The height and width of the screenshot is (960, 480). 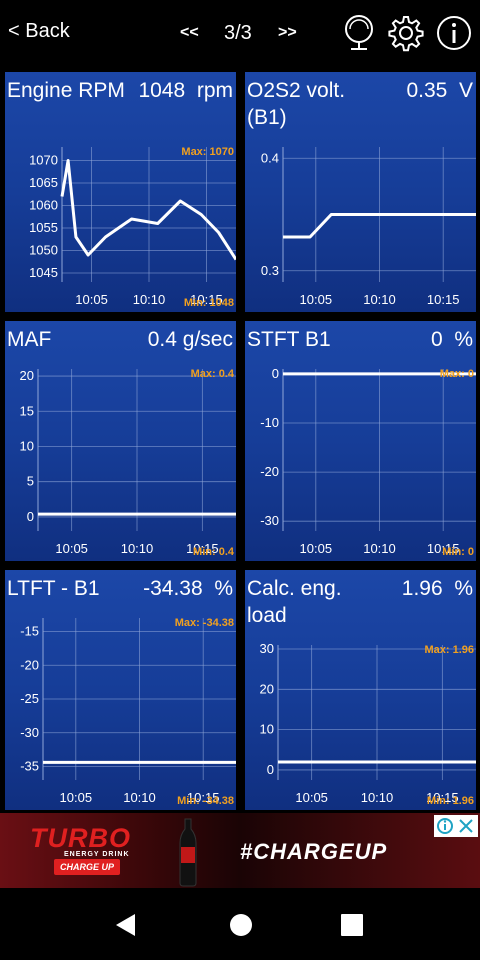 I want to click on min-label: Min: 1048, so click(x=209, y=303).